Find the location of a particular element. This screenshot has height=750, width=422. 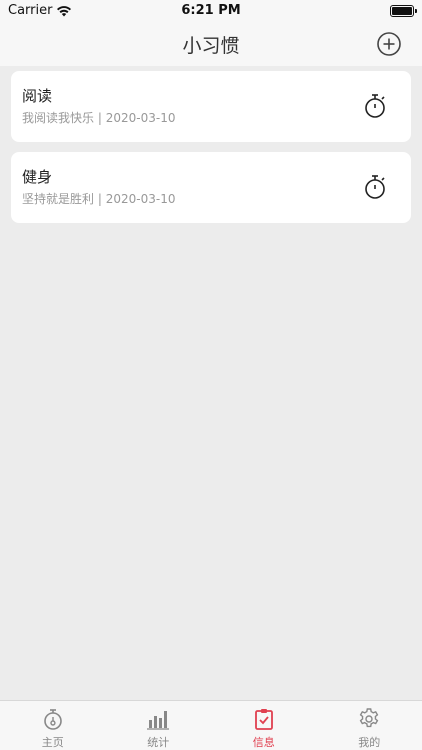

nav-bar: 小习惯 is located at coordinates (211, 44).